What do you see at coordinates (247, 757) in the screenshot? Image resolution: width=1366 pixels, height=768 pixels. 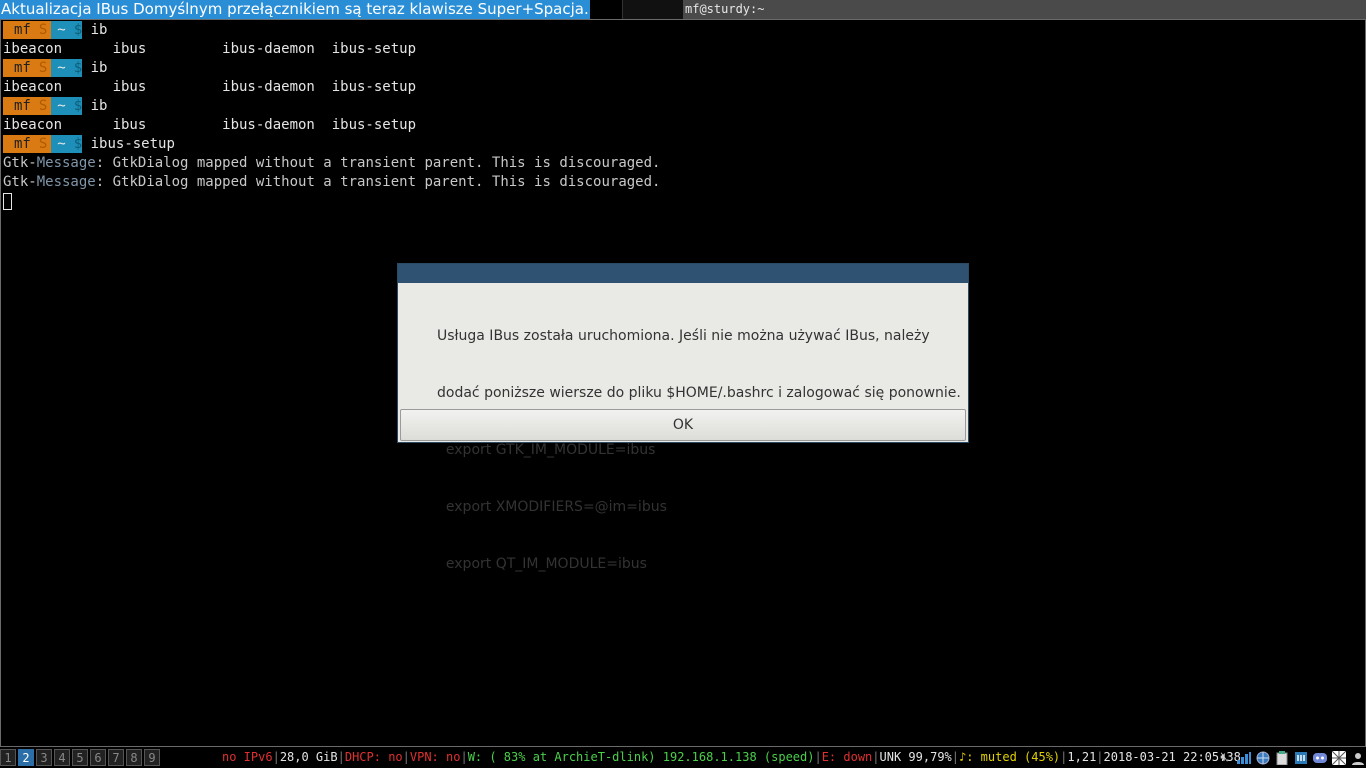 I see `ipv6-status: no IPv6` at bounding box center [247, 757].